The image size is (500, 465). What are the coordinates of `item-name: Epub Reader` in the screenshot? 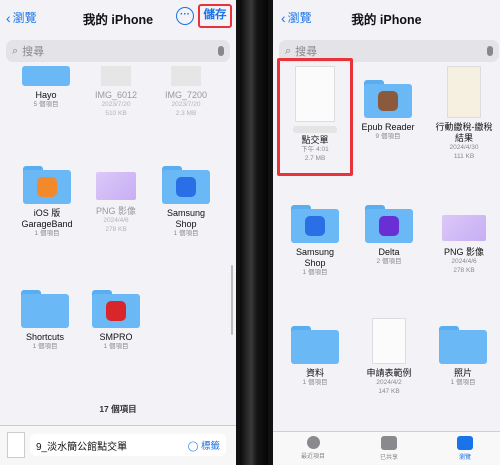 It's located at (388, 127).